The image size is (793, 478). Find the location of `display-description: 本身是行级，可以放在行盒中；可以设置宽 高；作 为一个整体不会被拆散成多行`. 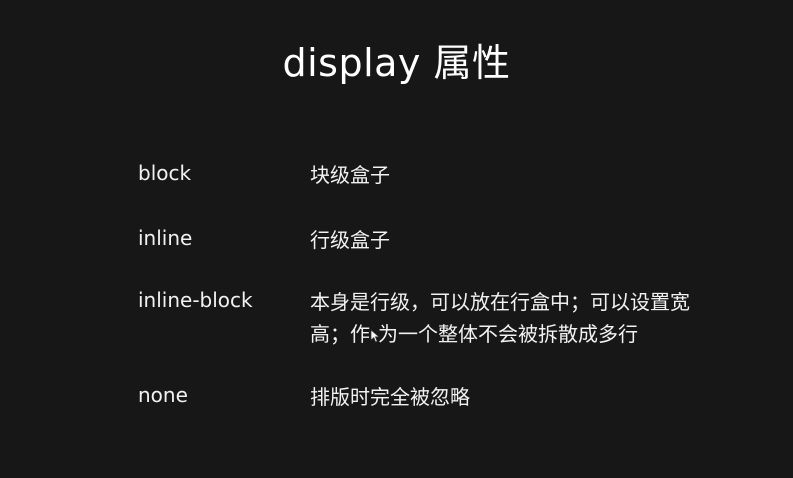

display-description: 本身是行级，可以放在行盒中；可以设置宽 高；作 为一个整体不会被拆散成多行 is located at coordinates (525, 318).